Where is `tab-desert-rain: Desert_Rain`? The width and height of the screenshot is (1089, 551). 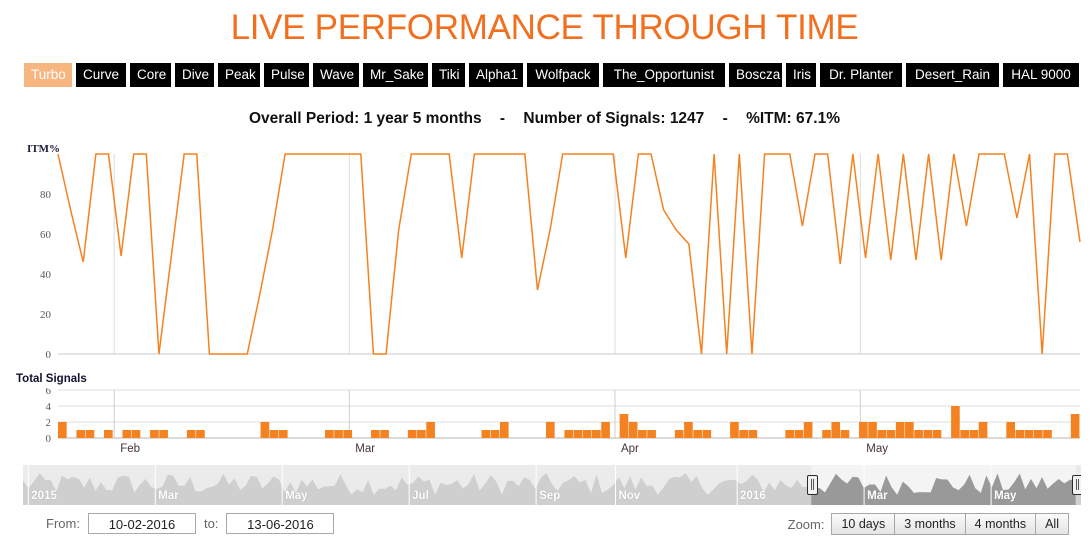 tab-desert-rain: Desert_Rain is located at coordinates (952, 75).